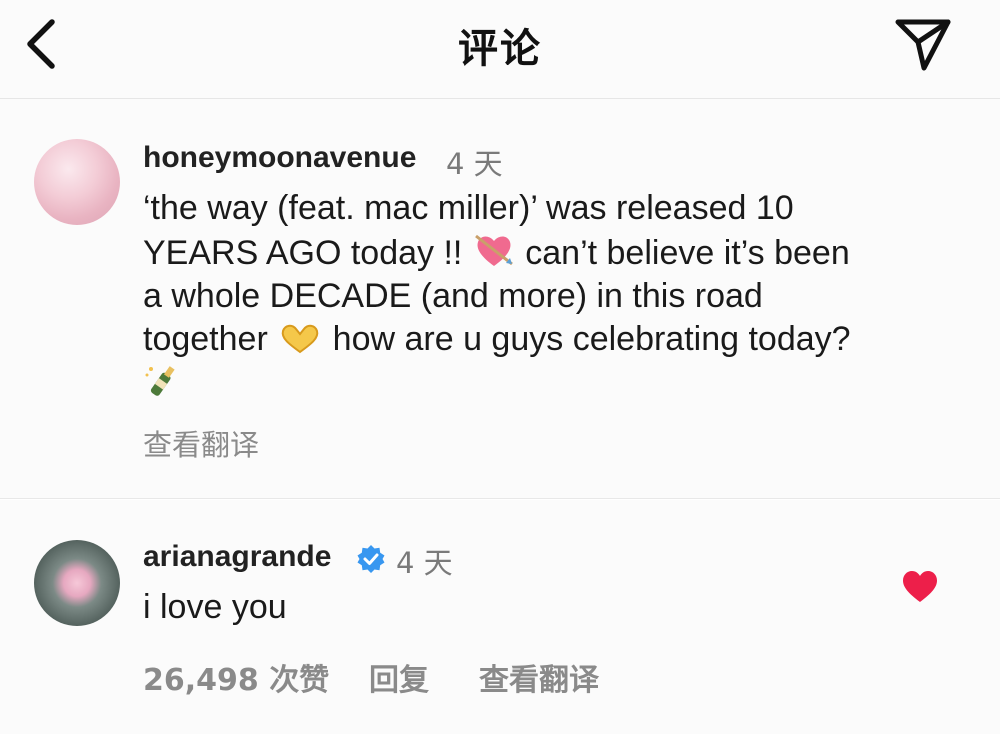 The height and width of the screenshot is (734, 1000). I want to click on like-count: 26,498 次赞, so click(236, 677).